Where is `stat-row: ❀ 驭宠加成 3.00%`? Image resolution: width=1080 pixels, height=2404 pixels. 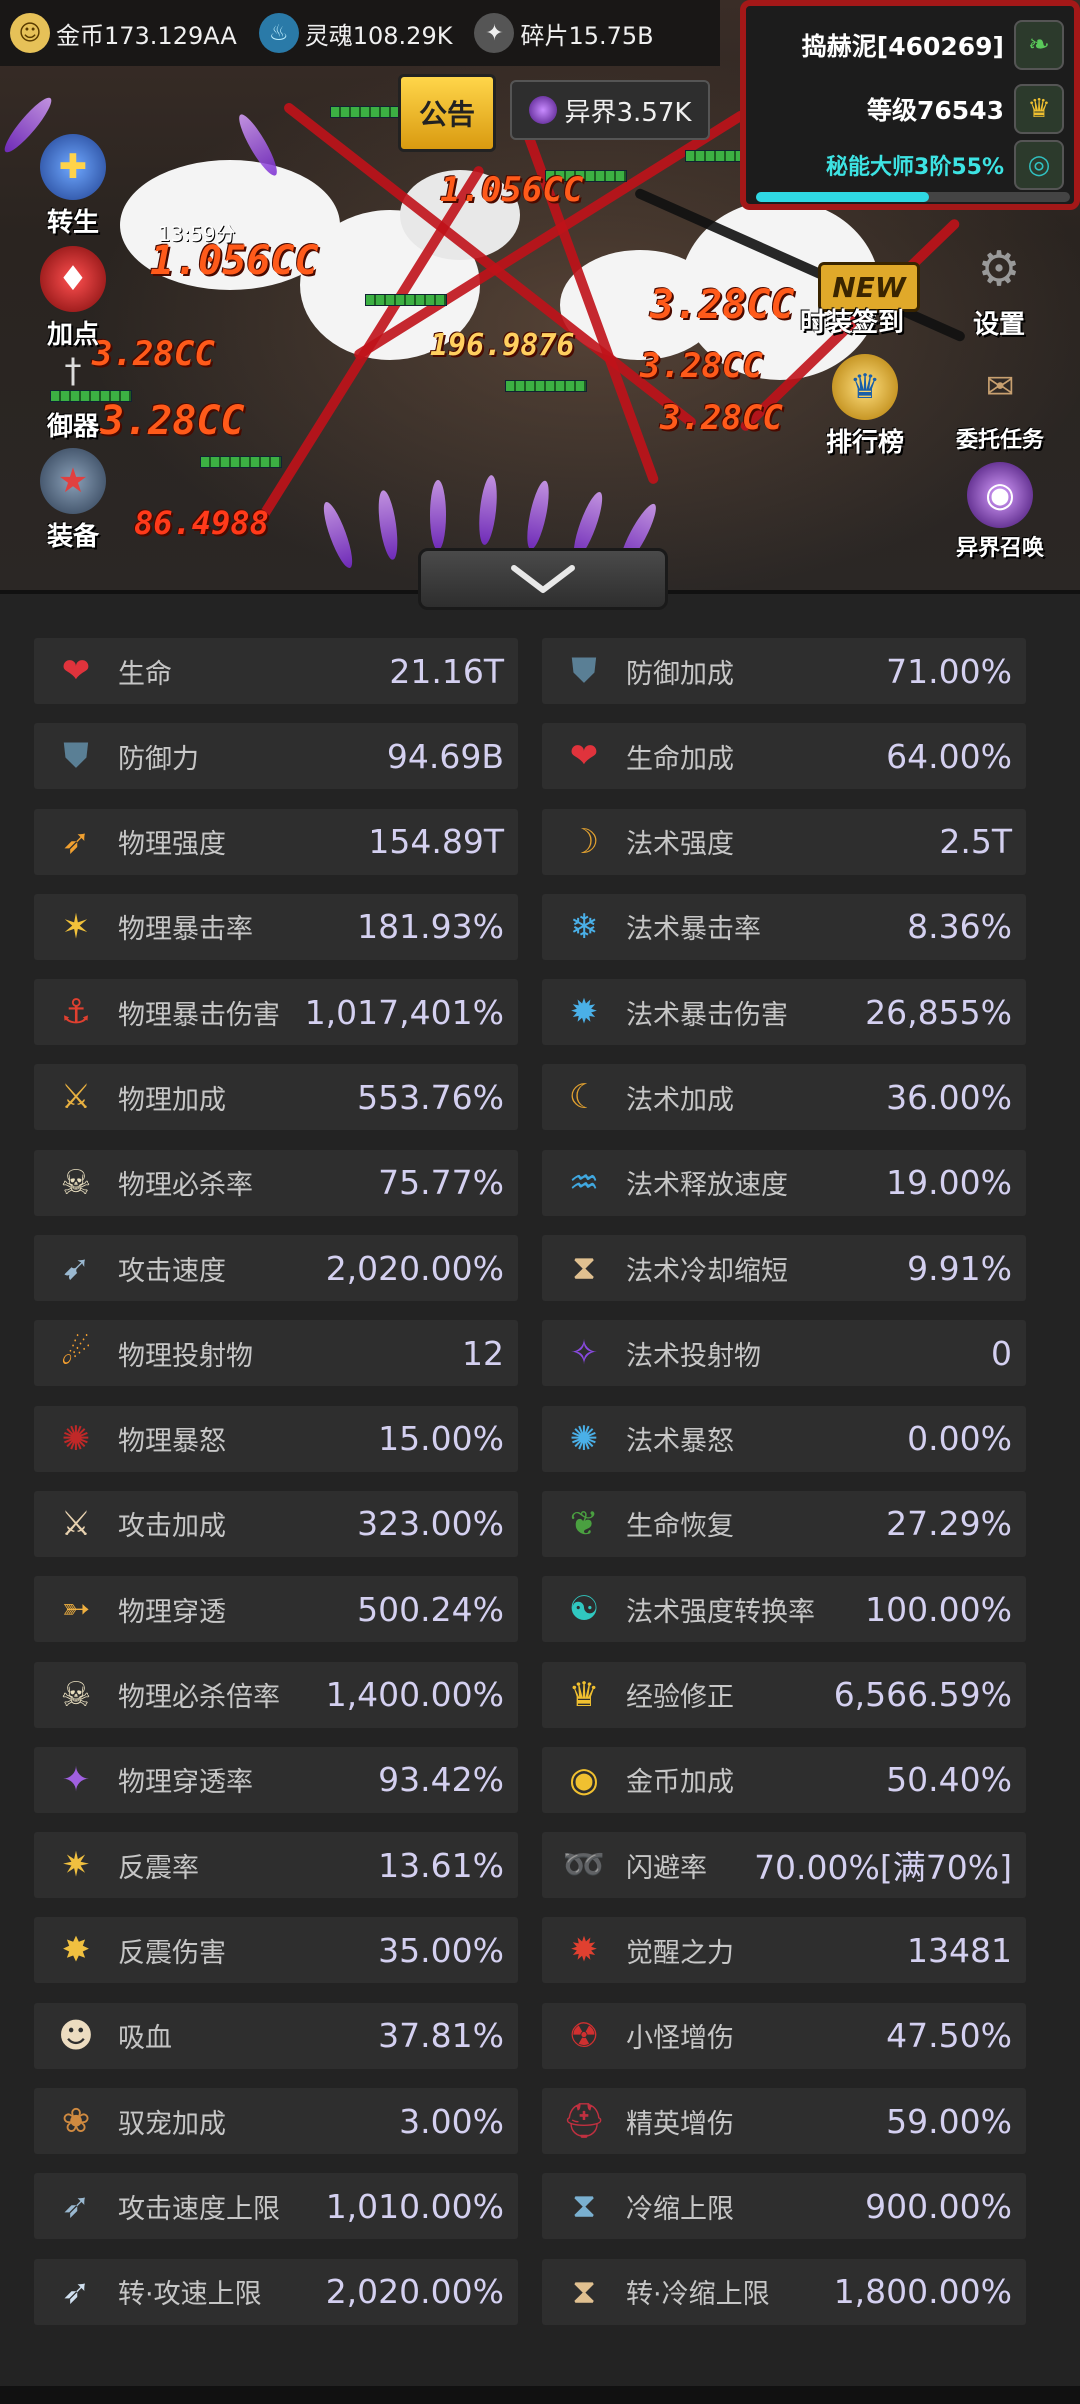 stat-row: ❀ 驭宠加成 3.00% is located at coordinates (276, 2121).